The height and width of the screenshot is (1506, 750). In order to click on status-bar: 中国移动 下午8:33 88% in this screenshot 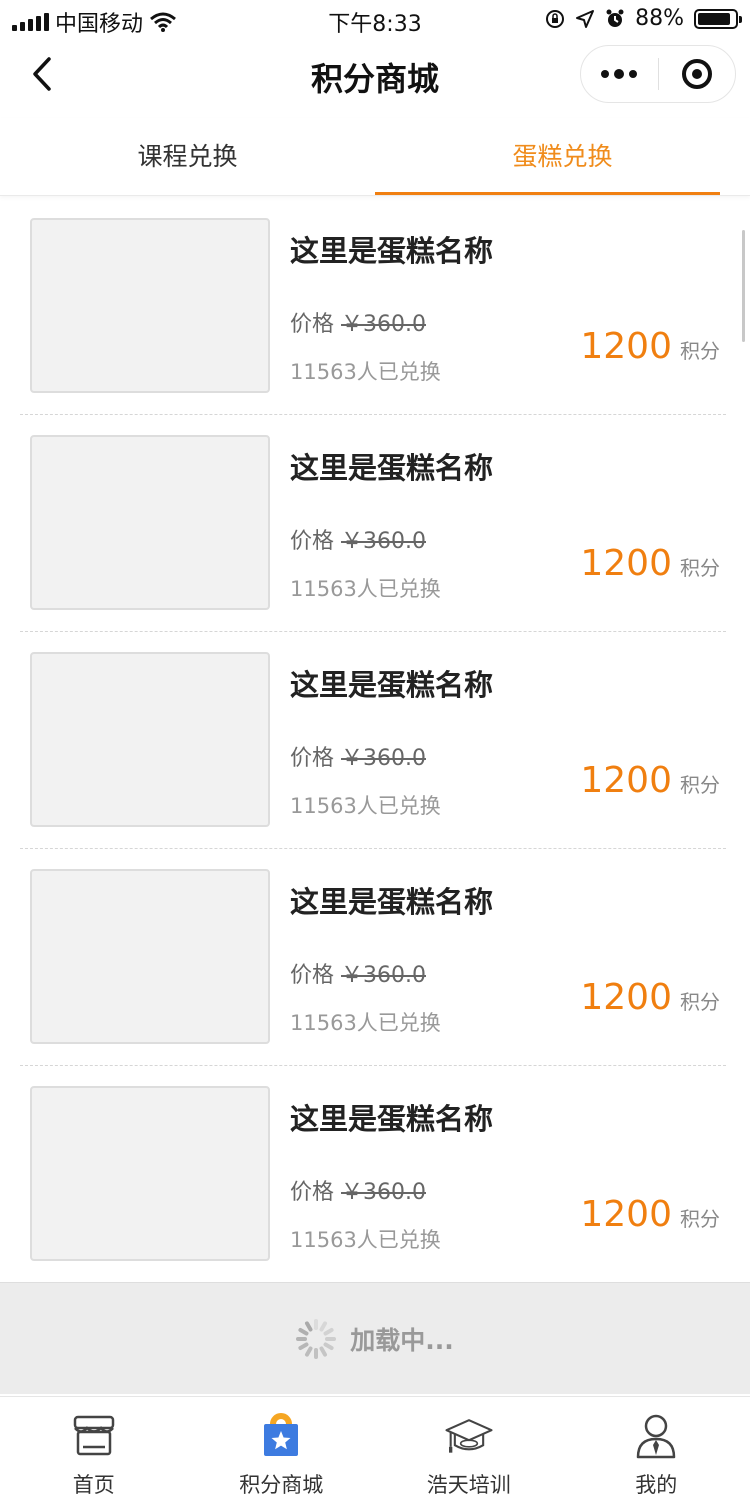, I will do `click(375, 20)`.